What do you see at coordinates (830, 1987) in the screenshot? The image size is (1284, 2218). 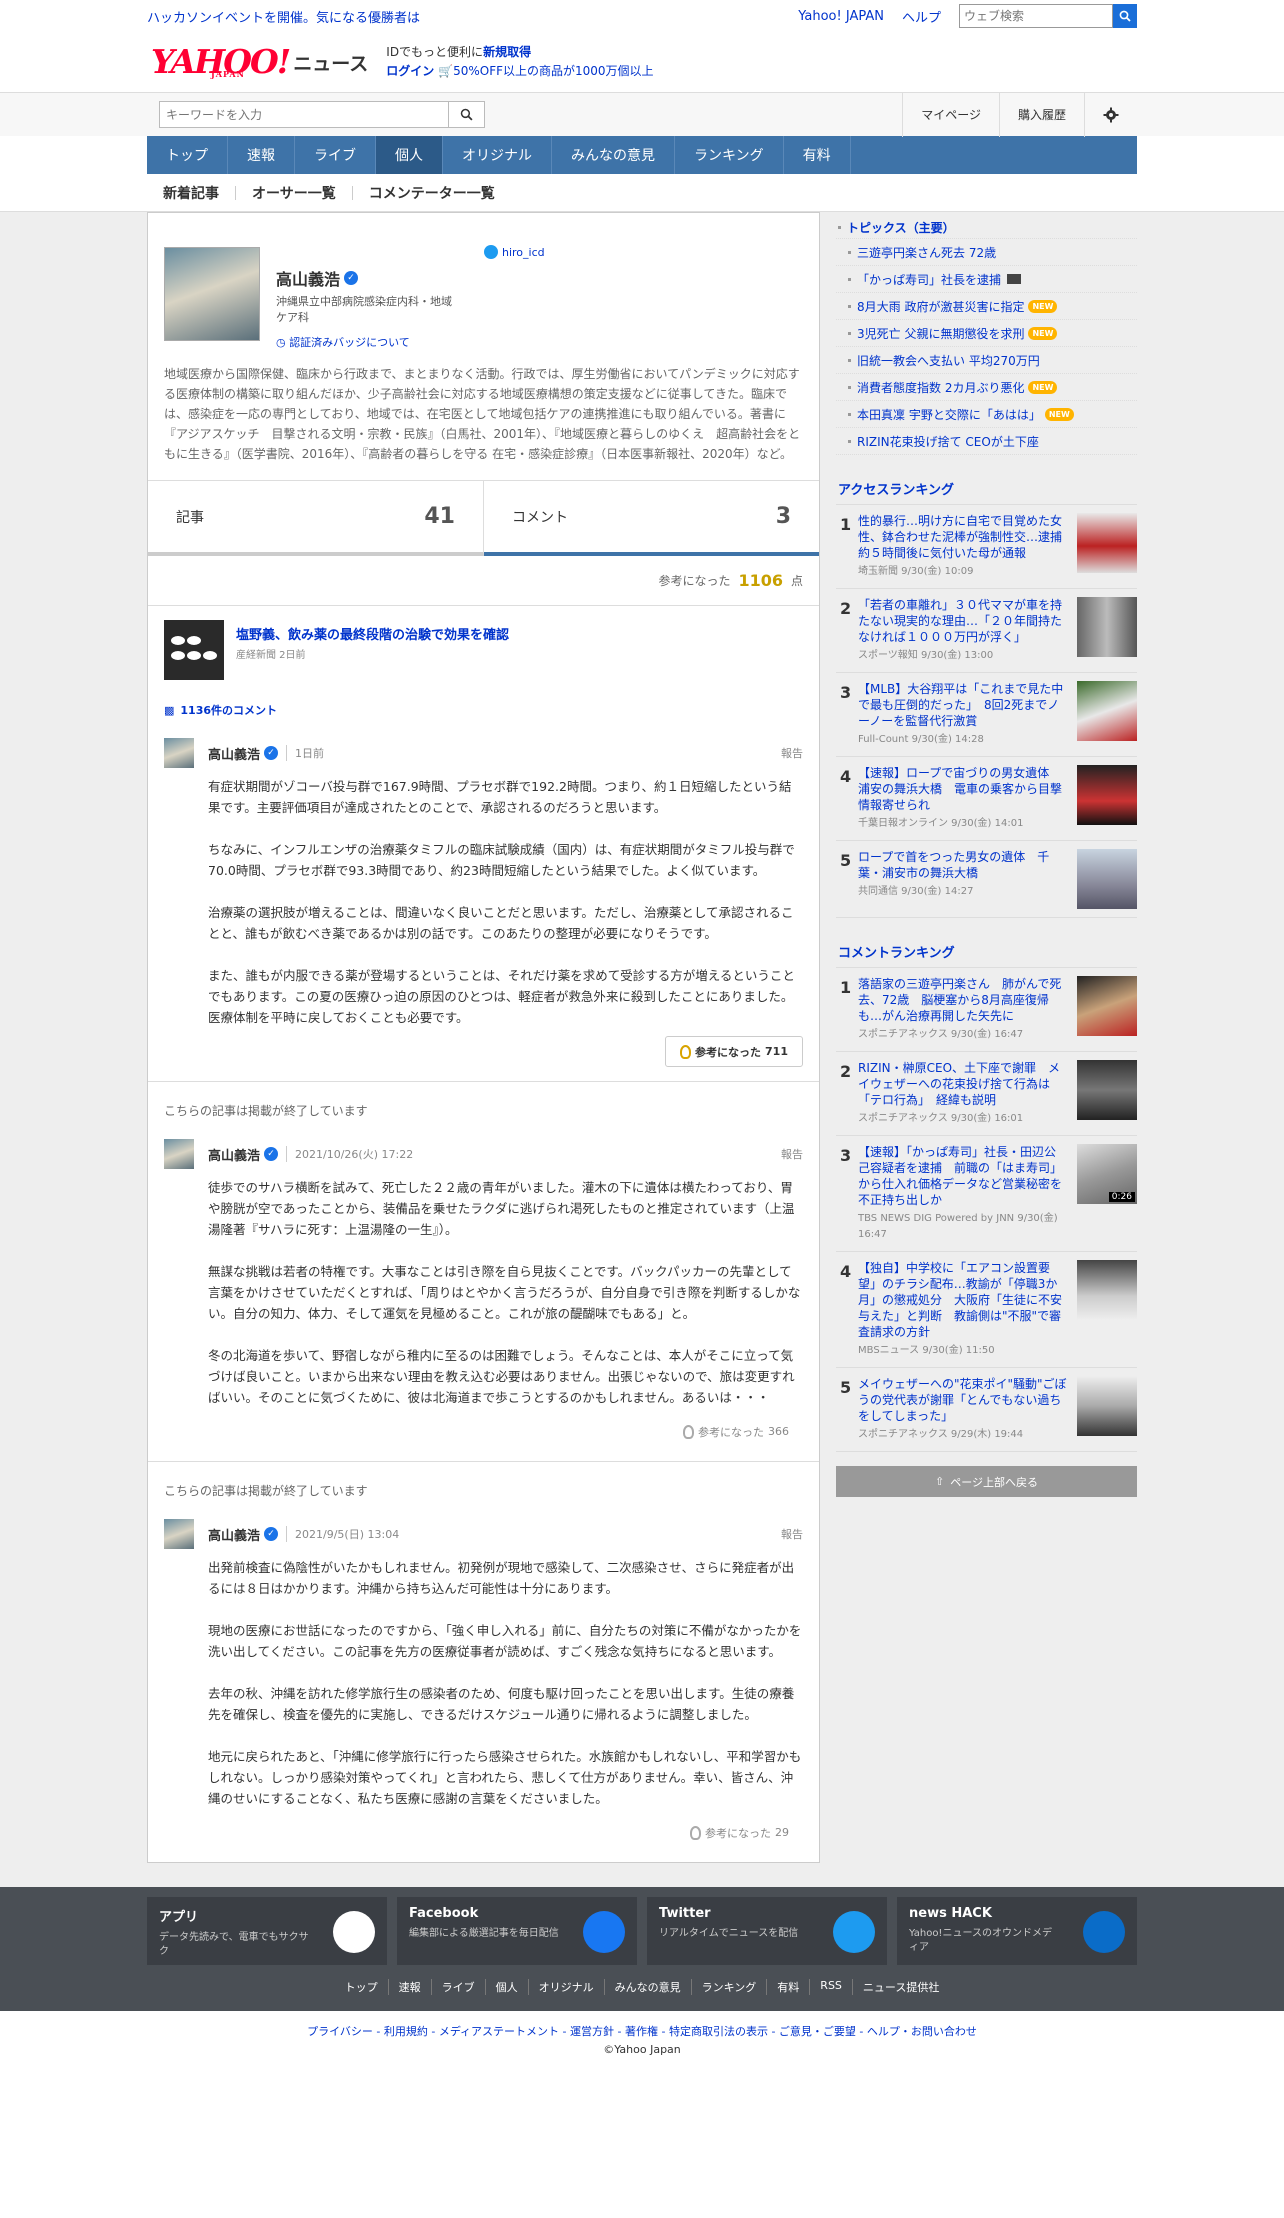 I see `footer-link: RSS` at bounding box center [830, 1987].